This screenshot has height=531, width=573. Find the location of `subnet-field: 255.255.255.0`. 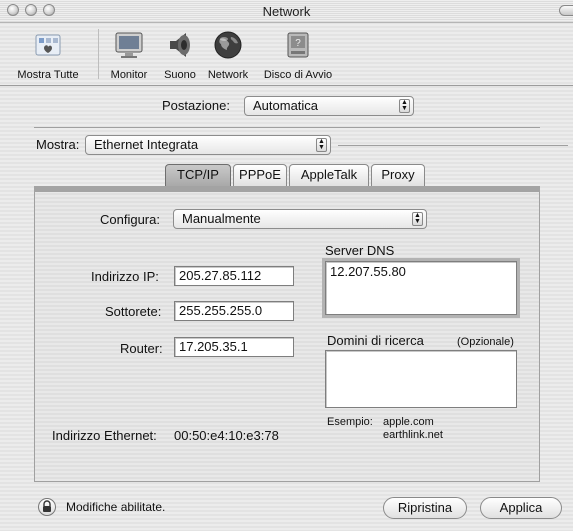

subnet-field: 255.255.255.0 is located at coordinates (234, 311).